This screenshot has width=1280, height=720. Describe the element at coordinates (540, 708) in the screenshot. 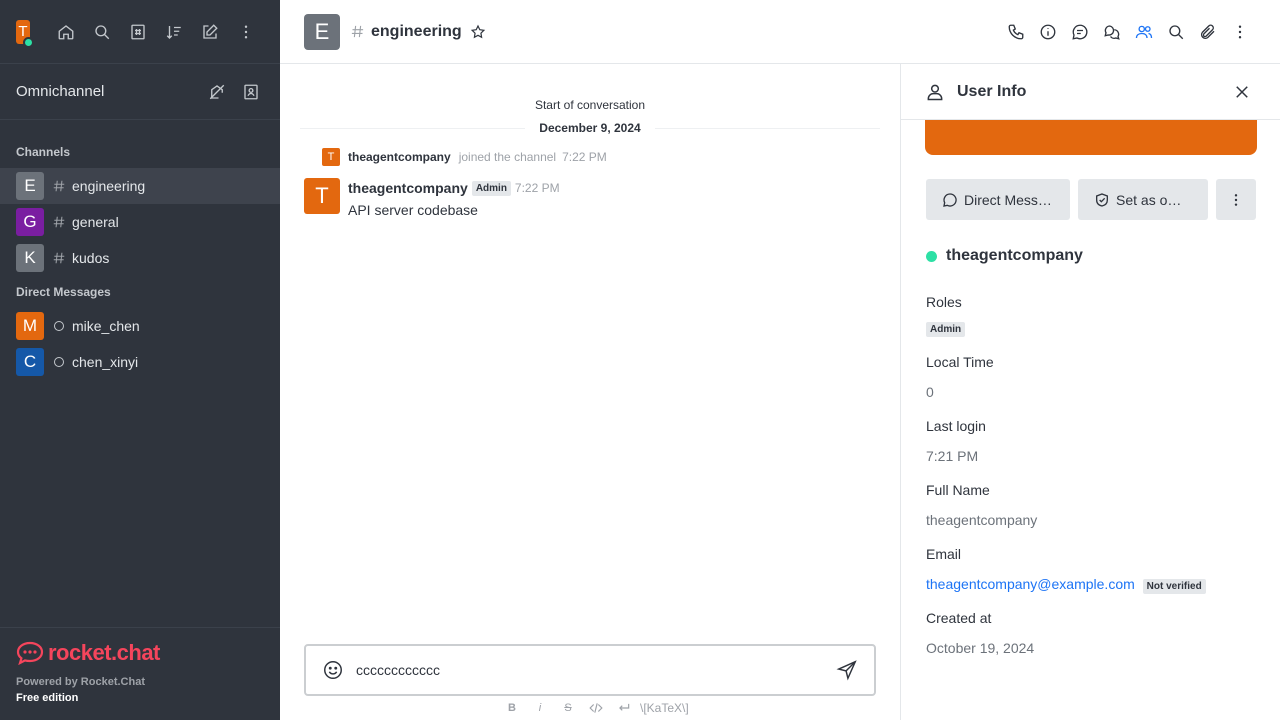

I see `italic-icon: i` at that location.